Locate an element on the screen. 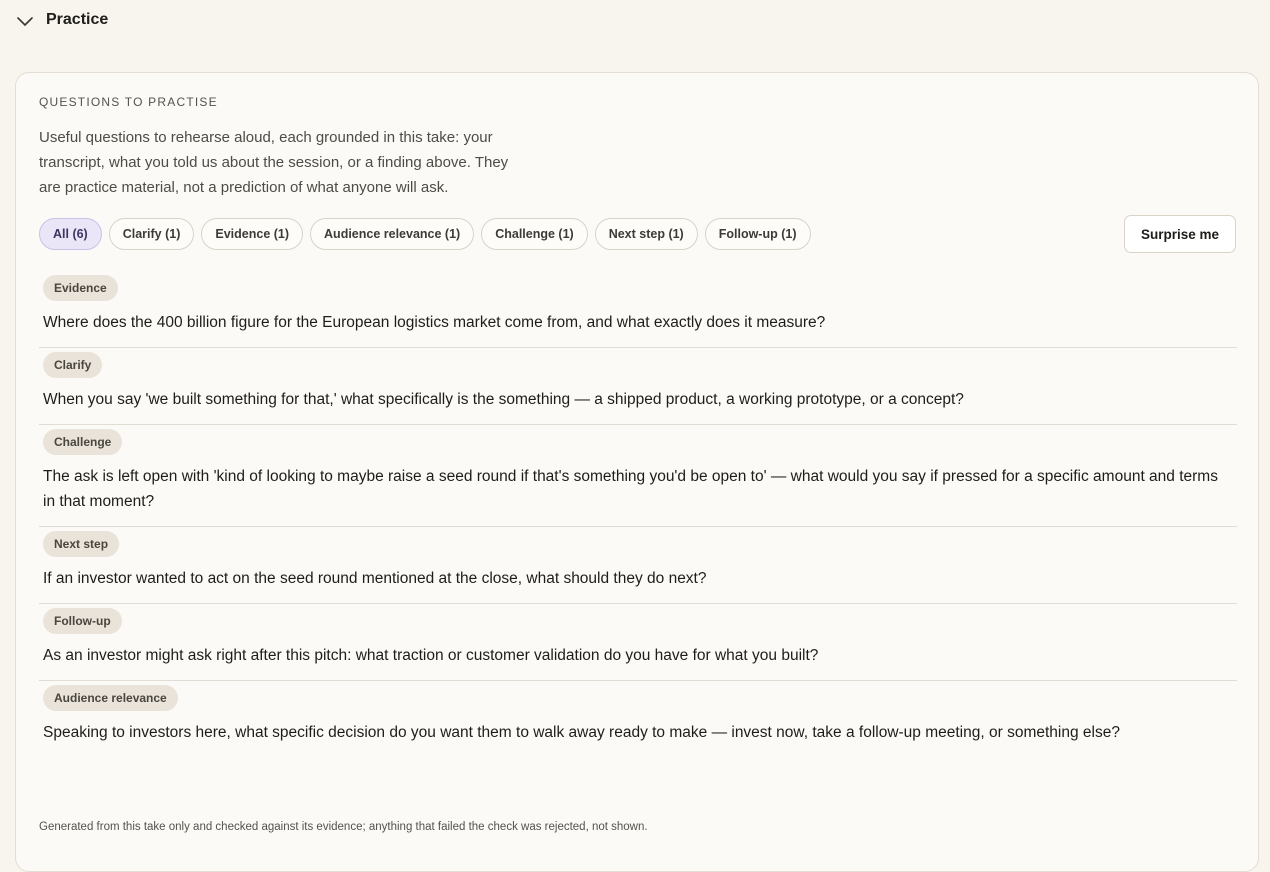 The width and height of the screenshot is (1270, 872). question-tag: Challenge is located at coordinates (83, 442).